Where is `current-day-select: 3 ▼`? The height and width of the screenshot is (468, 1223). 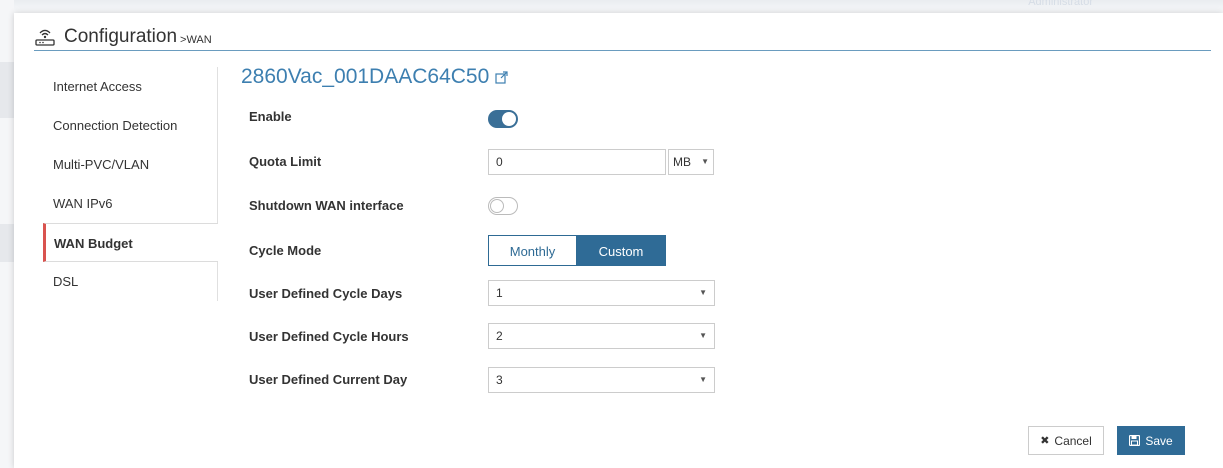 current-day-select: 3 ▼ is located at coordinates (601, 380).